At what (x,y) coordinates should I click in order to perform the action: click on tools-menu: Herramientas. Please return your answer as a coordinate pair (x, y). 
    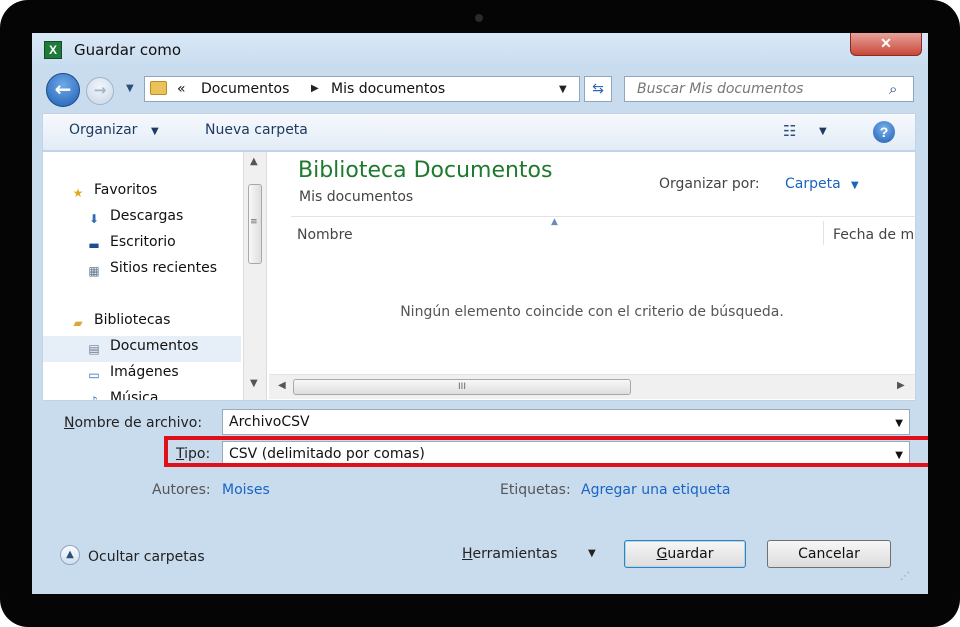
    Looking at the image, I should click on (509, 554).